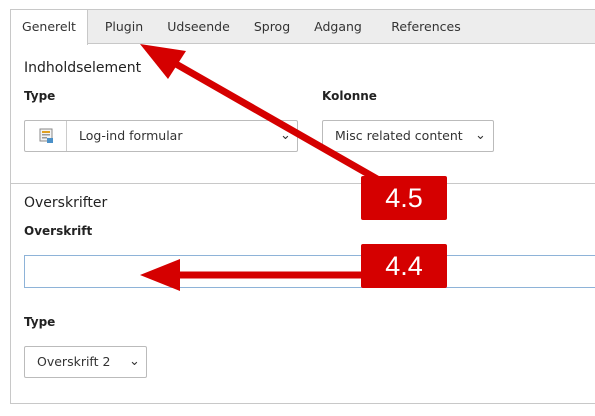 This screenshot has width=595, height=416. I want to click on content-type-value: Log-ind formular, so click(131, 135).